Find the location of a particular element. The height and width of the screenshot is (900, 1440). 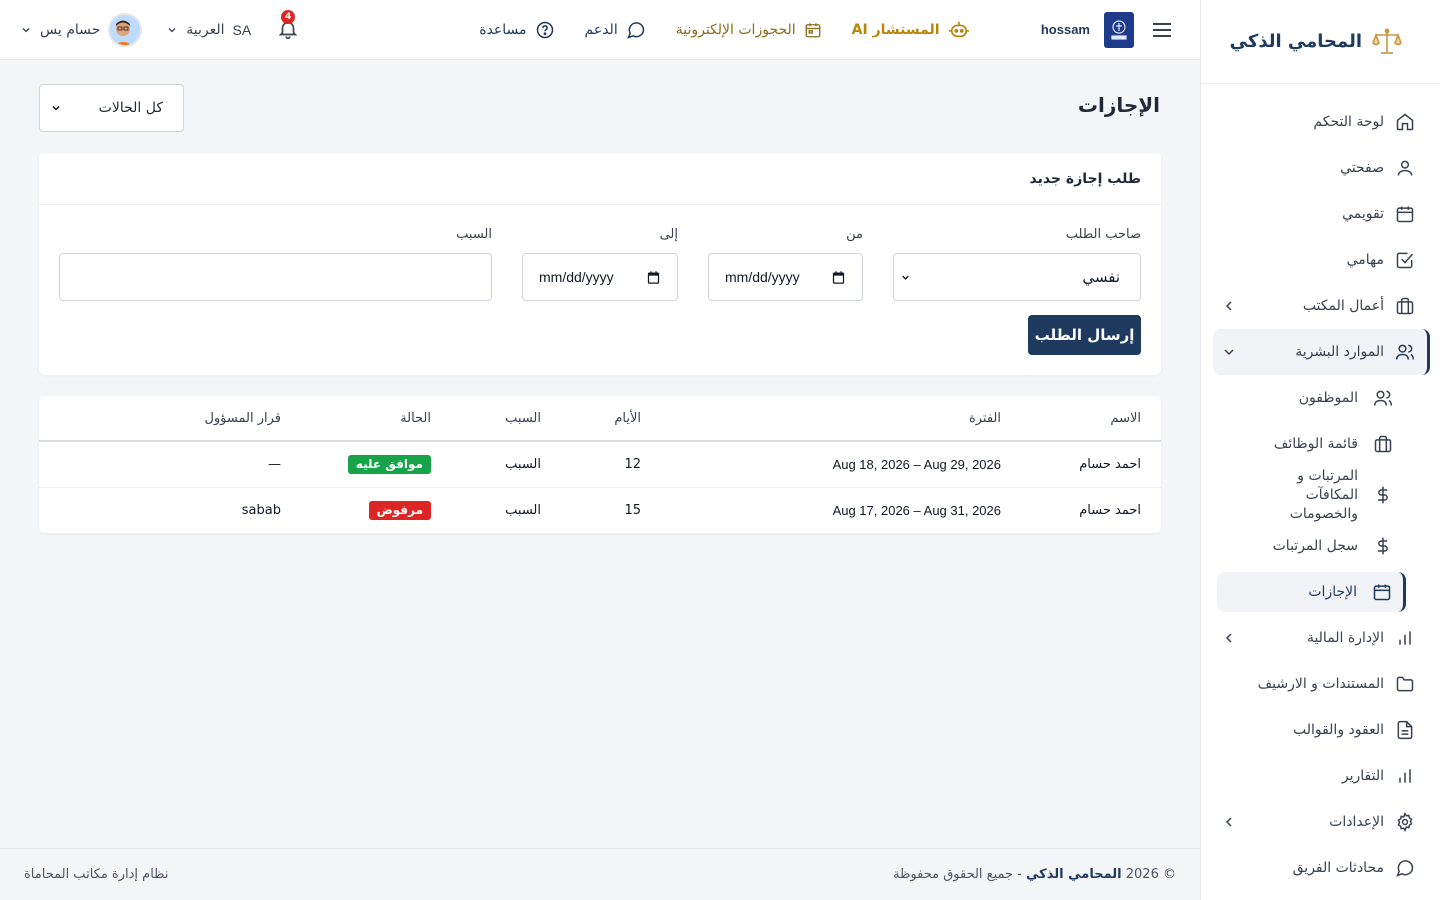

sidebar-item-documents: المستندات و الارشيف is located at coordinates (1320, 684).